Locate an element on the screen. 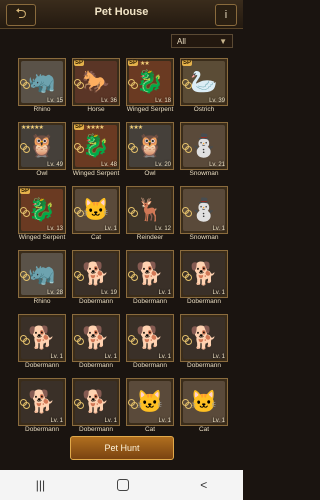 The height and width of the screenshot is (500, 320). pet-portrait-frame: 🦏 Lv. 28 is located at coordinates (42, 274).